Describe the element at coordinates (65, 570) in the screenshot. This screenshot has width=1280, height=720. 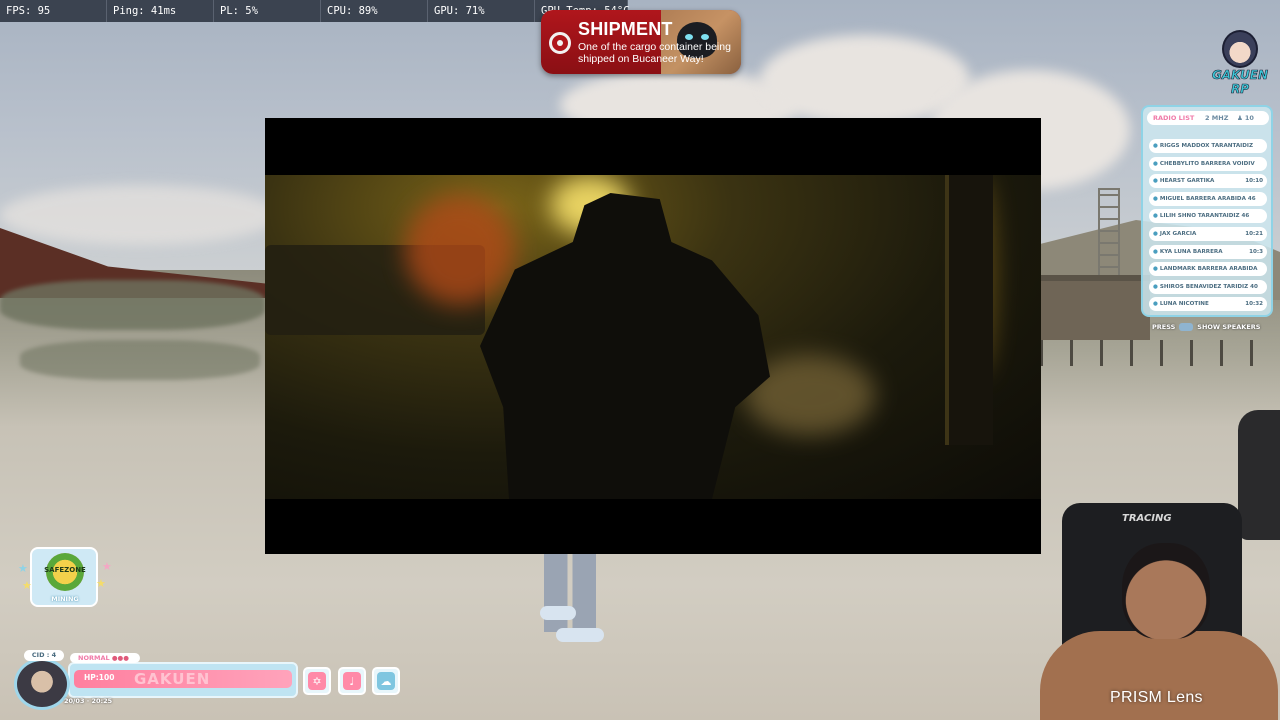
I see `safezone-emblem-text: SAFEZONE` at that location.